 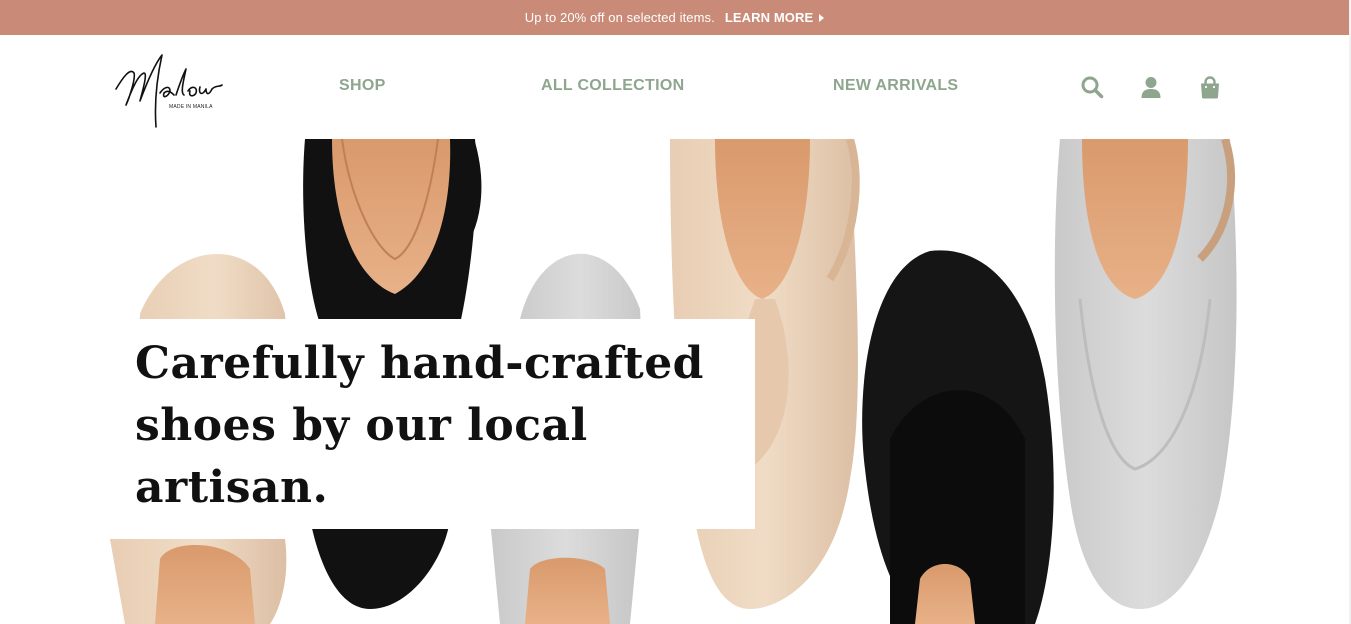 What do you see at coordinates (191, 107) in the screenshot?
I see `logo-tagline: MADE IN MANILA` at bounding box center [191, 107].